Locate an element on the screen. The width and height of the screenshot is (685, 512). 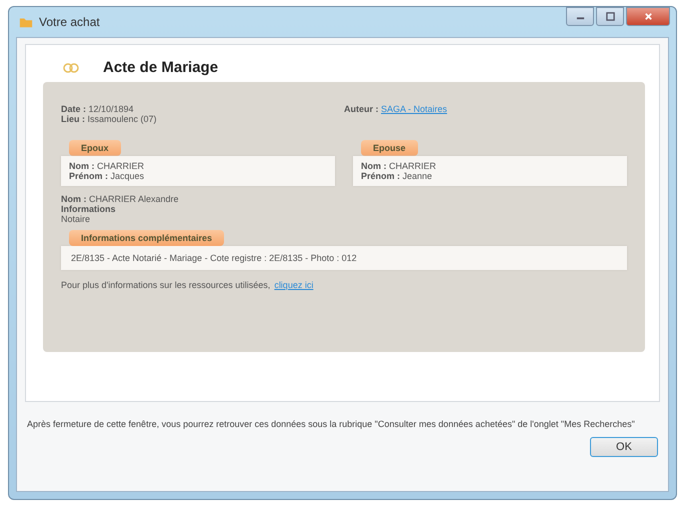
info-text: Notaire is located at coordinates (76, 219).